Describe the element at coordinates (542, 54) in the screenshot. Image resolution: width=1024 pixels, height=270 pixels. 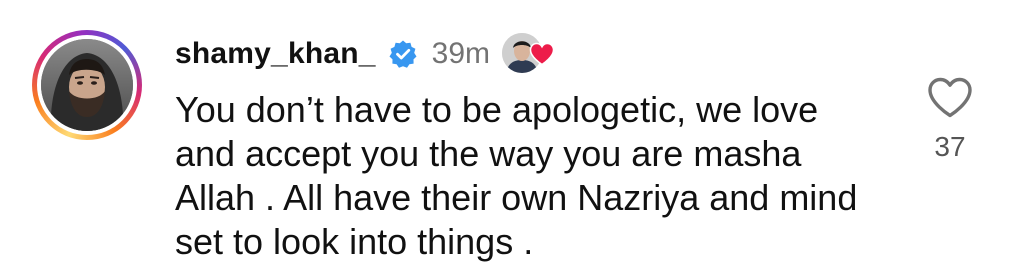
I see `heart-filled-icon` at that location.